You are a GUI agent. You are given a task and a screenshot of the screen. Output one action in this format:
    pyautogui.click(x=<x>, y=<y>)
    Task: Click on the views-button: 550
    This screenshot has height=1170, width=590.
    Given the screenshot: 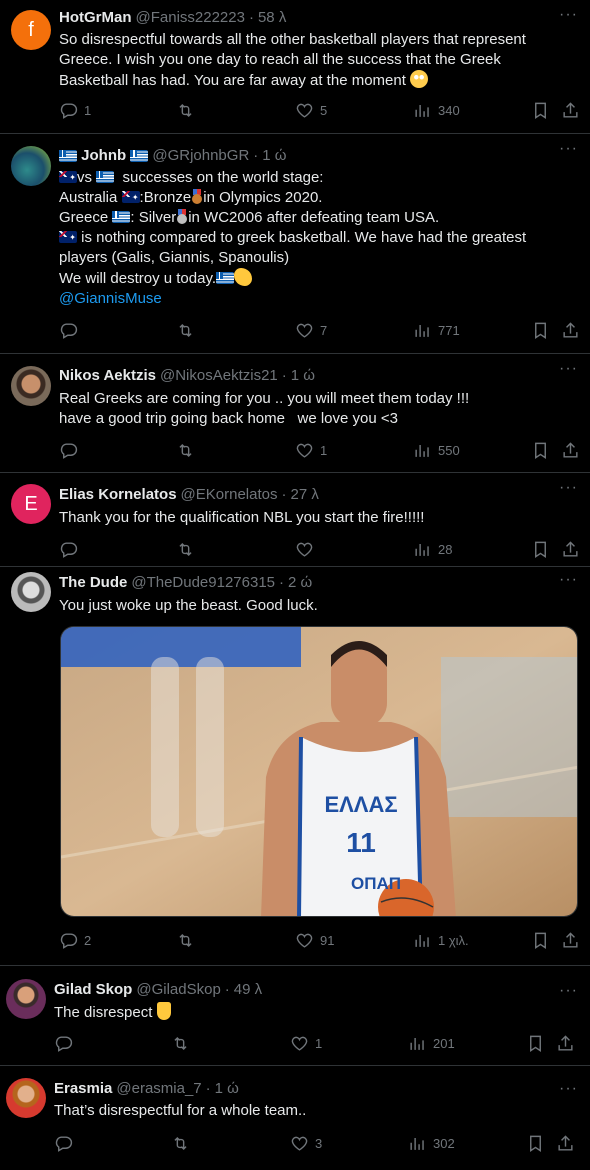 What is the action you would take?
    pyautogui.click(x=436, y=450)
    